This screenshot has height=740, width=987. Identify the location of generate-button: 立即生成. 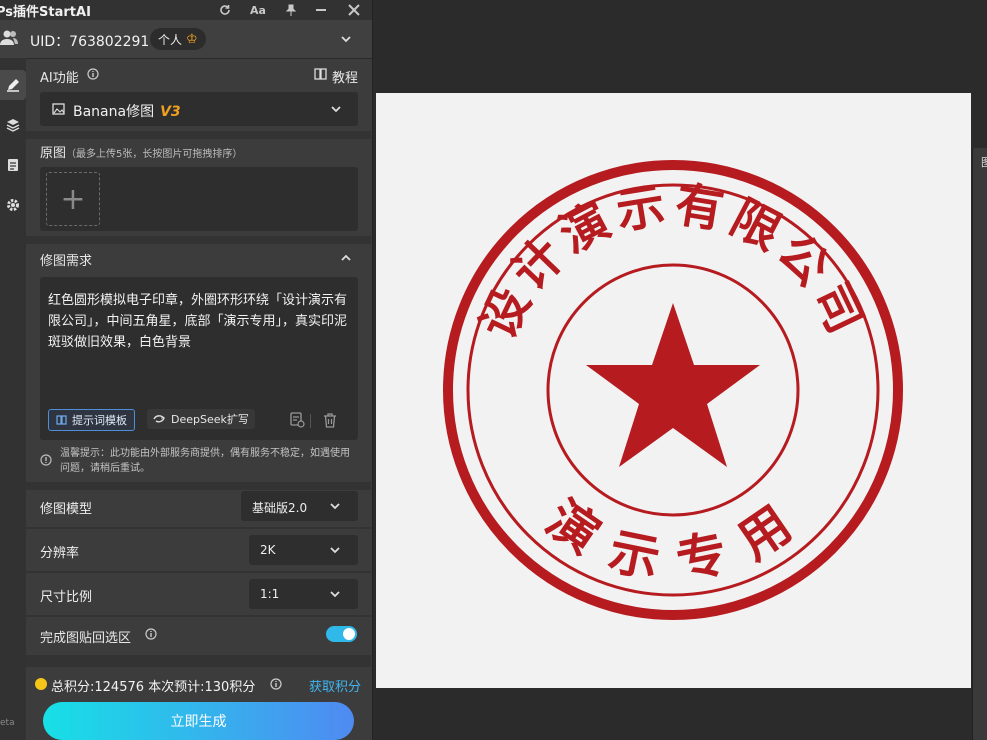
(198, 721).